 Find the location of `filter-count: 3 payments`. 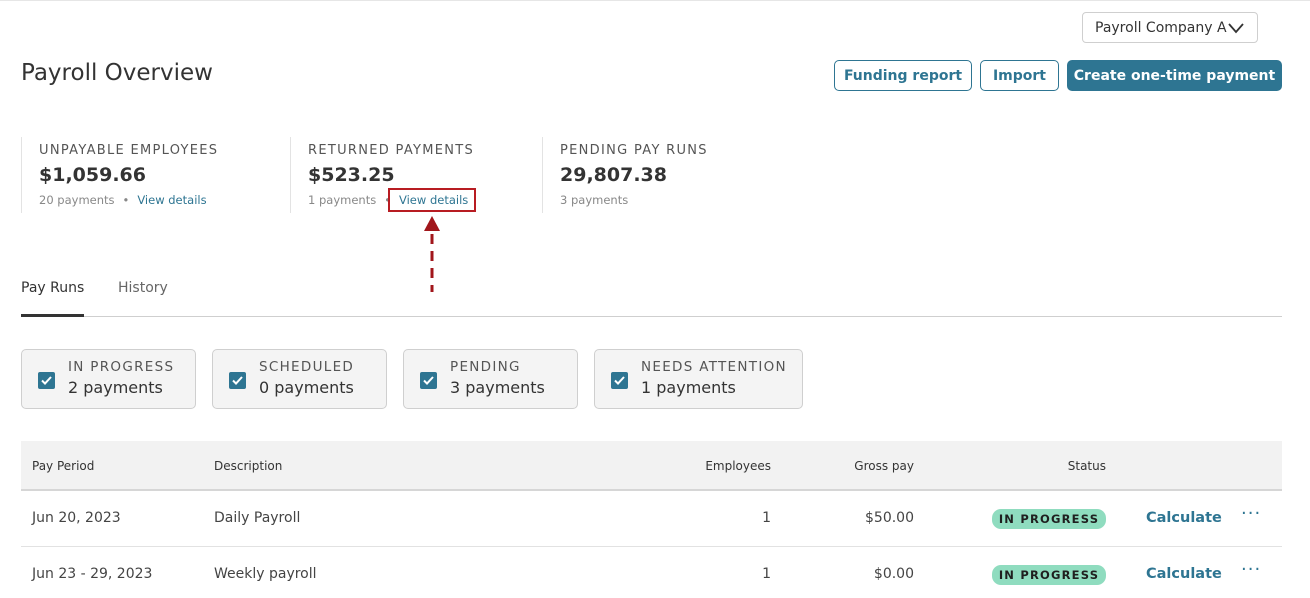

filter-count: 3 payments is located at coordinates (497, 387).